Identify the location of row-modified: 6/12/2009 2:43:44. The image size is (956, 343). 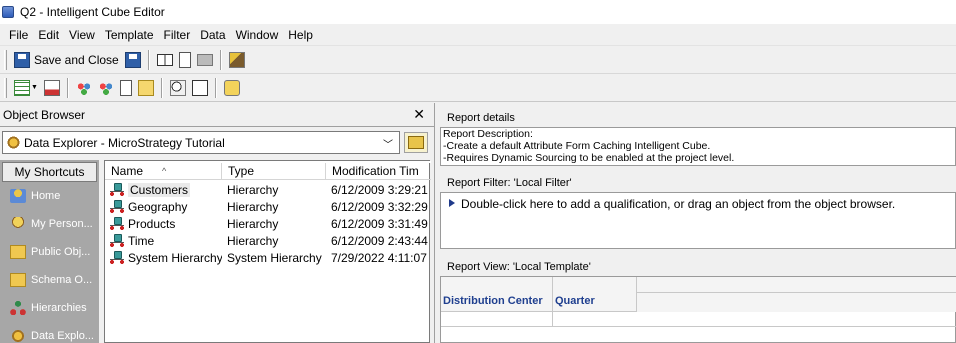
(379, 240).